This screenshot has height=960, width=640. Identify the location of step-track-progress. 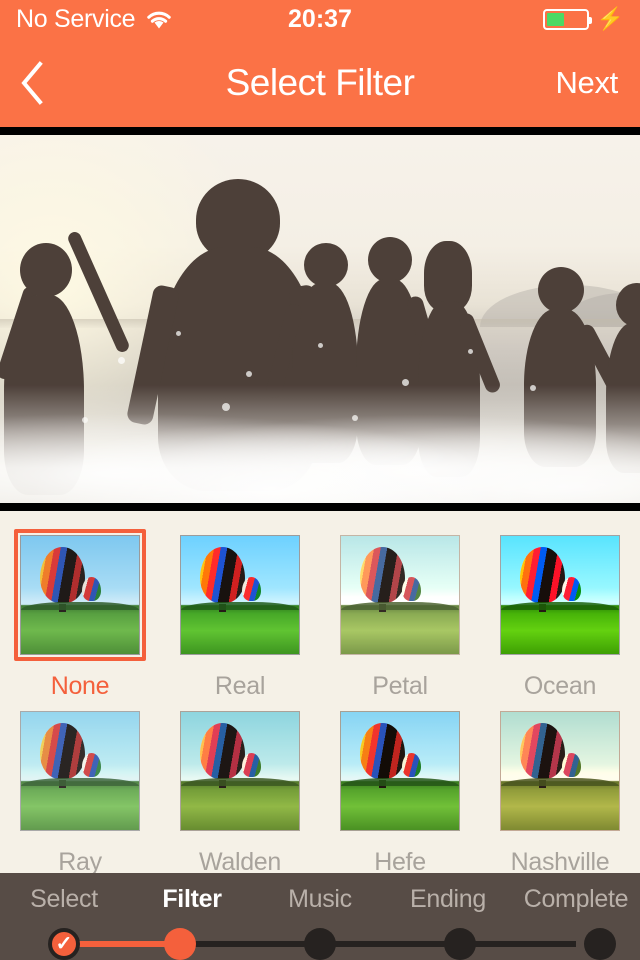
(122, 944).